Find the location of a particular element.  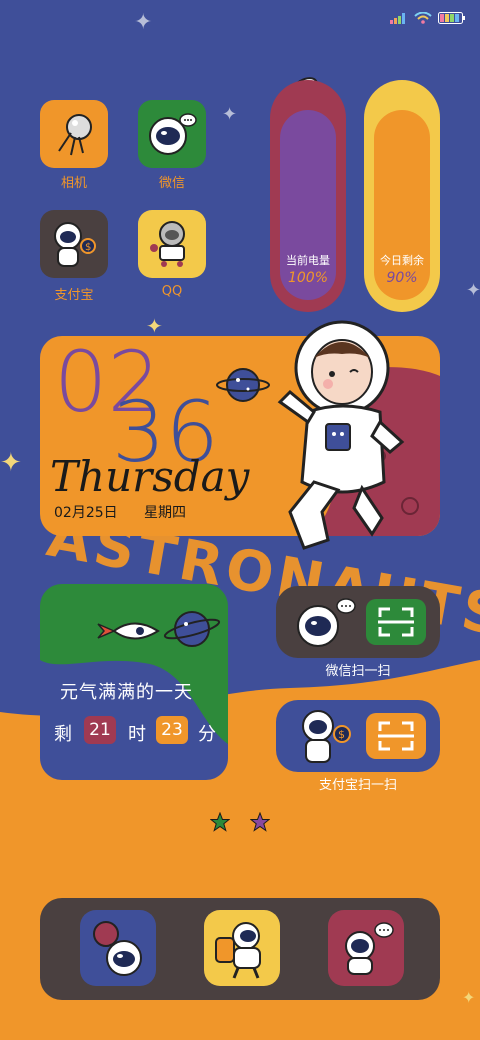

wifi-icon is located at coordinates (423, 18).